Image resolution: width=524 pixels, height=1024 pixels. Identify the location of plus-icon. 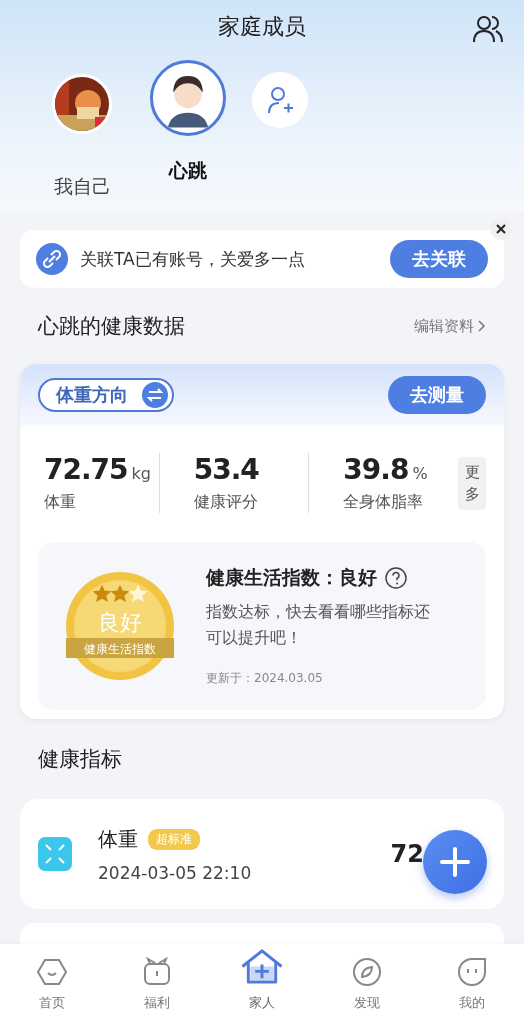
(455, 862).